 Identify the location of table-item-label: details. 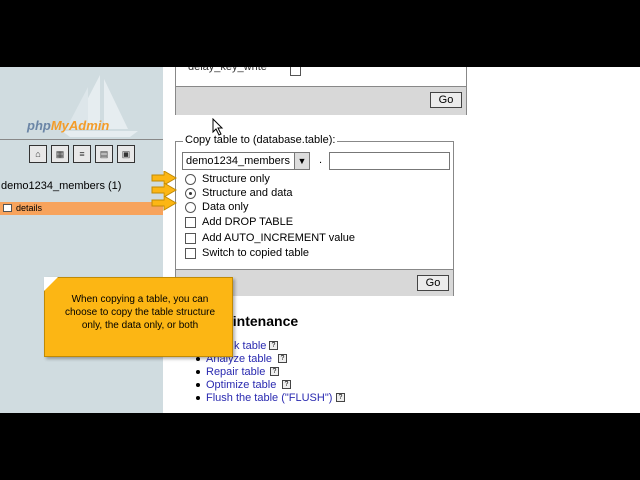
(29, 208).